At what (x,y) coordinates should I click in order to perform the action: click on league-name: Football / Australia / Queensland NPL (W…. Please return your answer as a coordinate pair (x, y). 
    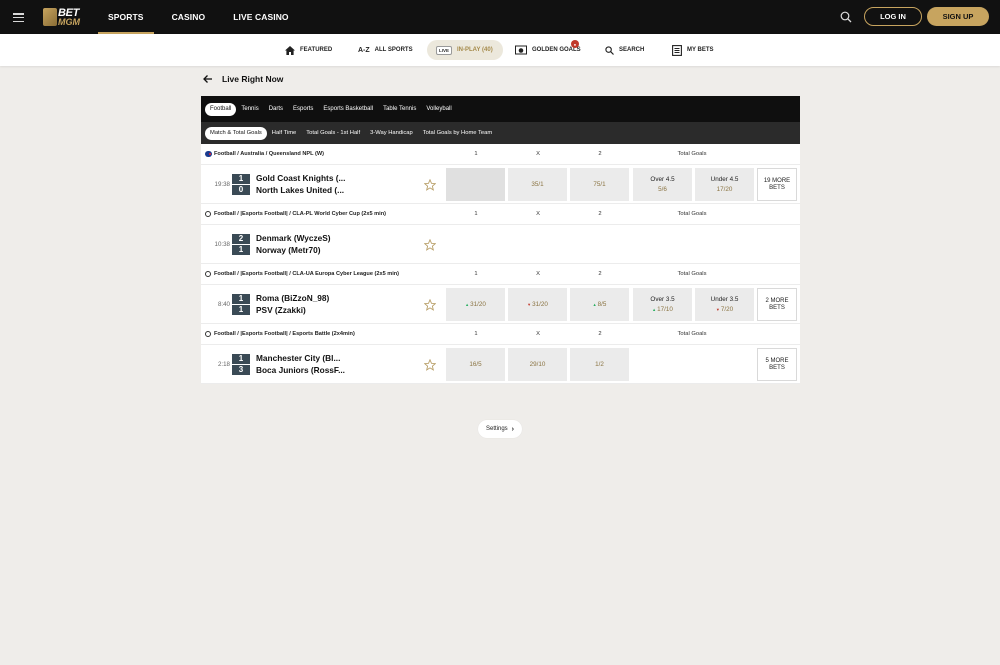
    Looking at the image, I should click on (269, 154).